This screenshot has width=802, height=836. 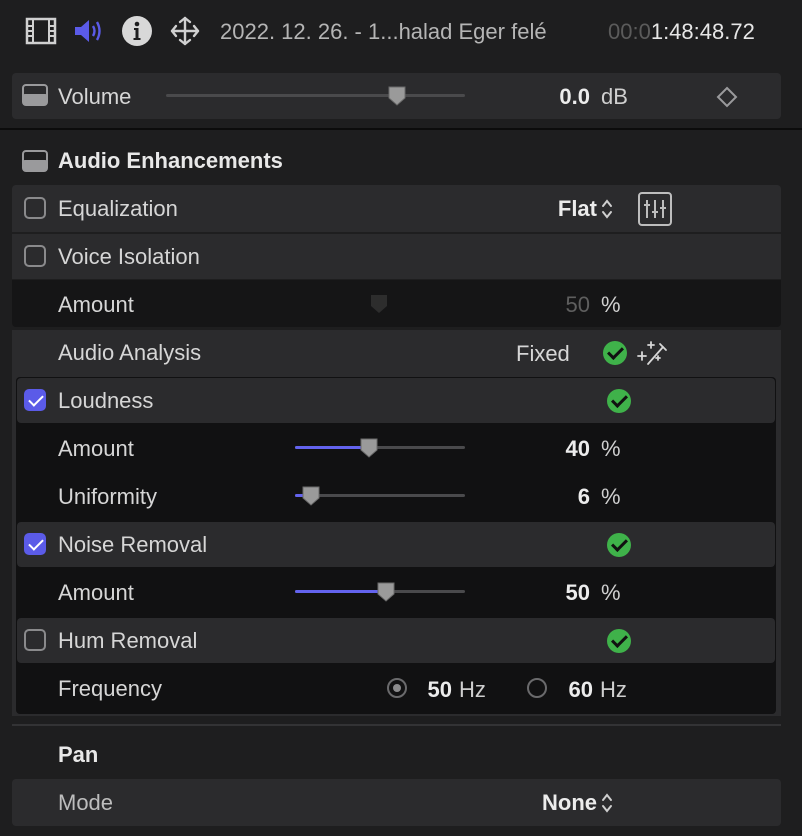 What do you see at coordinates (397, 688) in the screenshot?
I see `frequency-50-radio` at bounding box center [397, 688].